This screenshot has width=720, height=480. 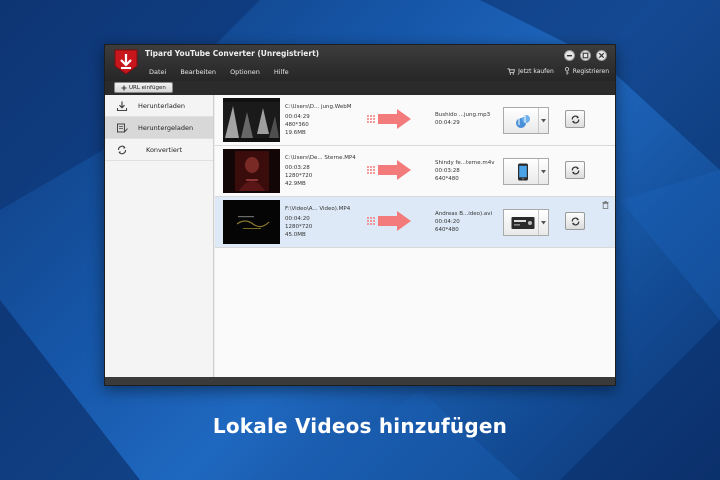 I want to click on window-title: Tipard YouTube Converter (Unregistriert), so click(x=232, y=53).